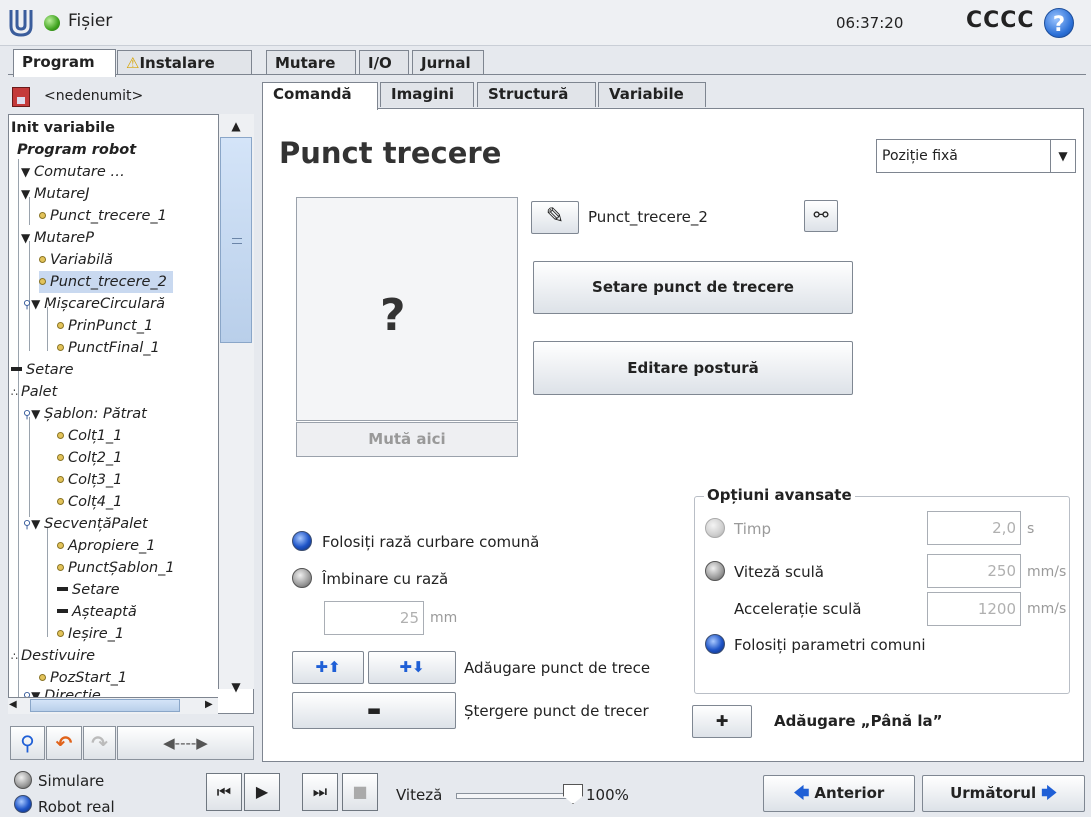 The image size is (1091, 817). I want to click on edit-pose-button: Editare postură, so click(693, 368).